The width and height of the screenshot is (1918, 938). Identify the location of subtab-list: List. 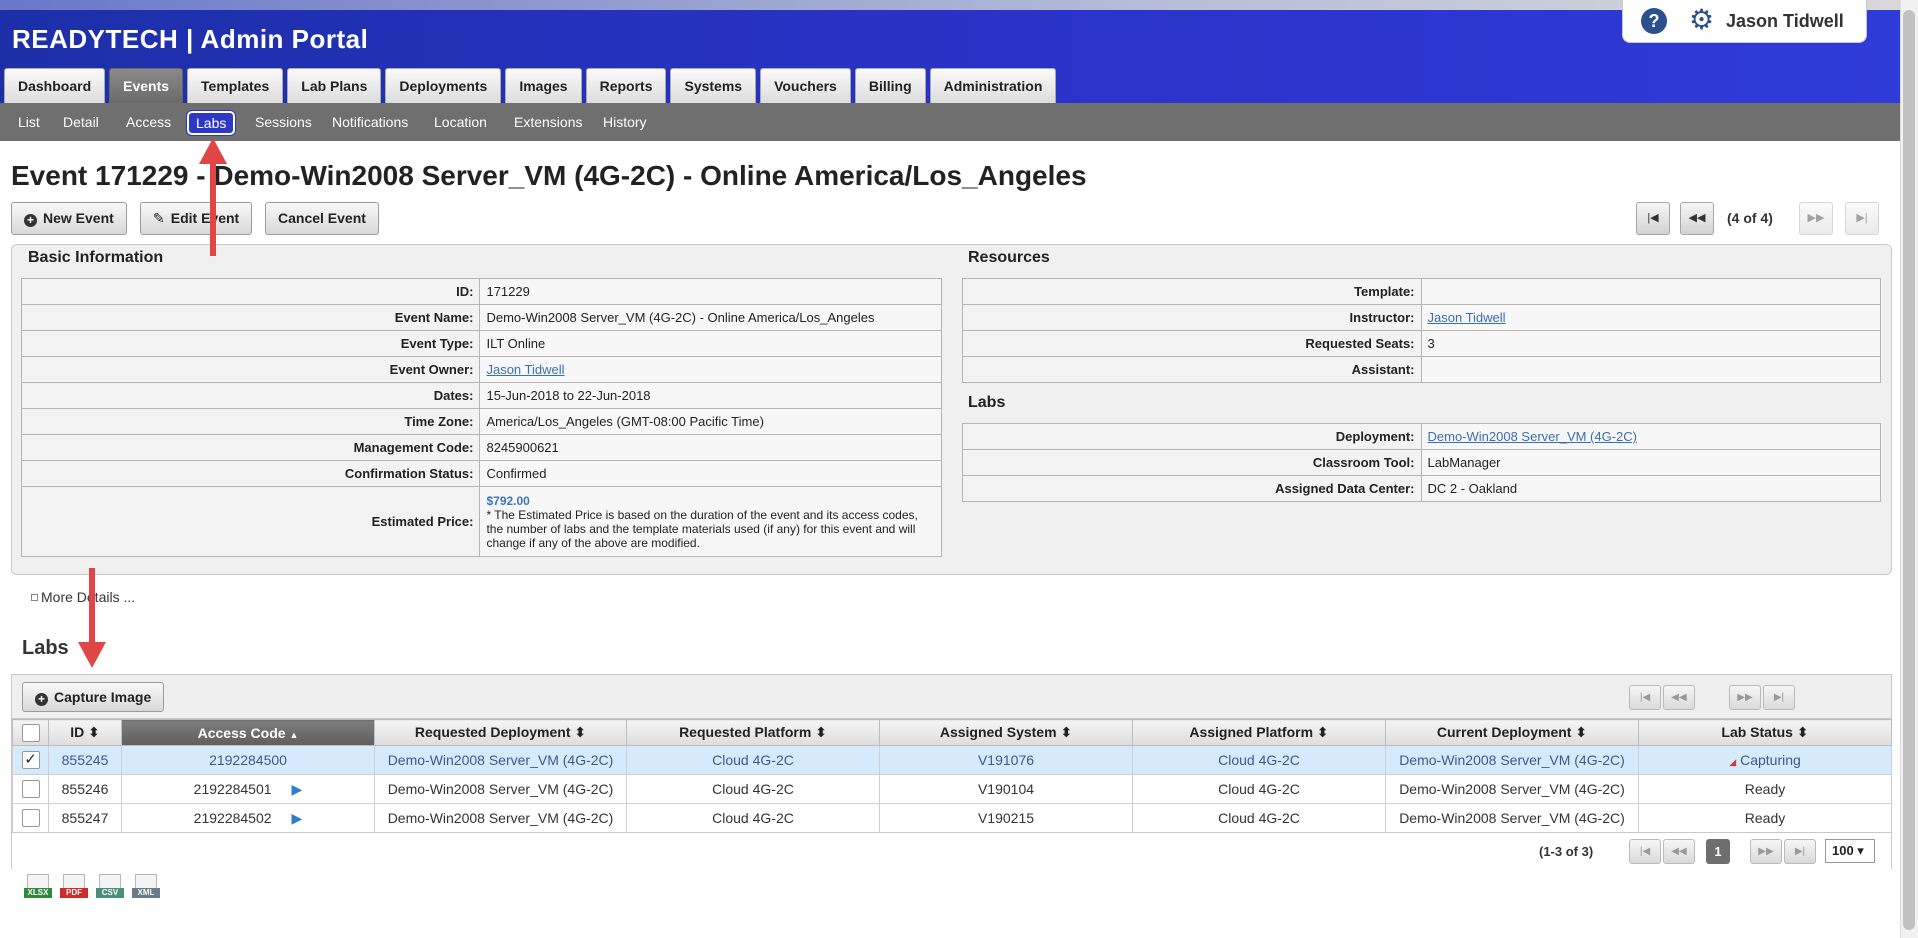
(29, 122).